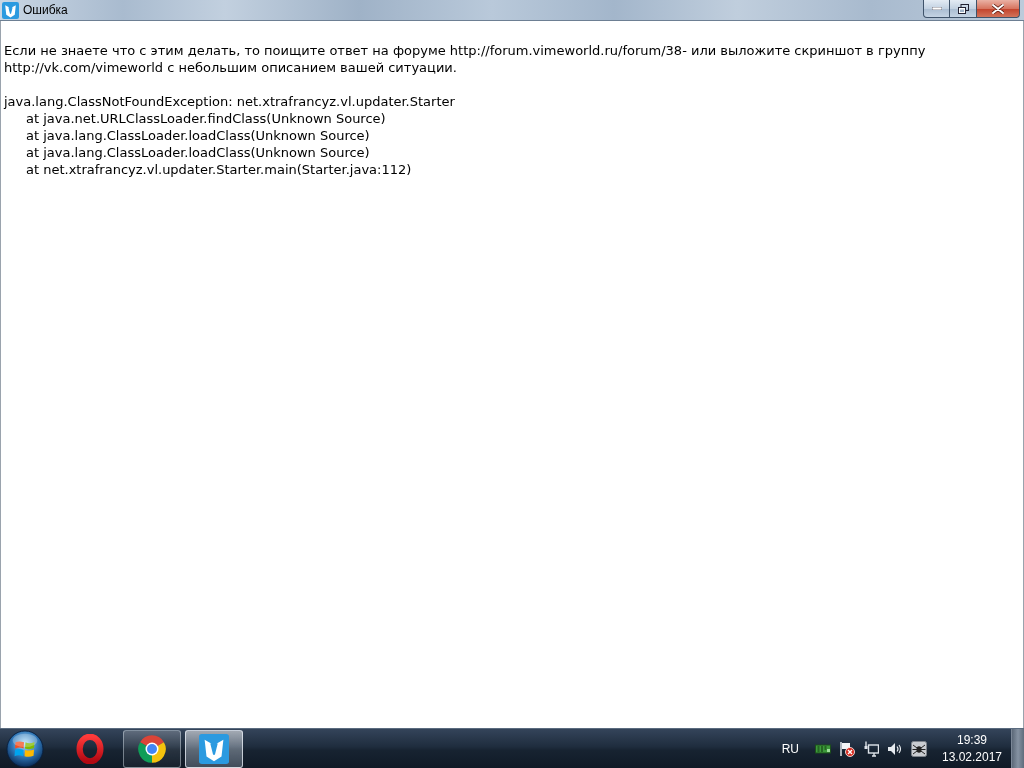 The width and height of the screenshot is (1024, 768). What do you see at coordinates (230, 101) in the screenshot?
I see `exception-line: java.lang.ClassNotFoundException: net.xtrafrancyz.vl.updater.Starter` at bounding box center [230, 101].